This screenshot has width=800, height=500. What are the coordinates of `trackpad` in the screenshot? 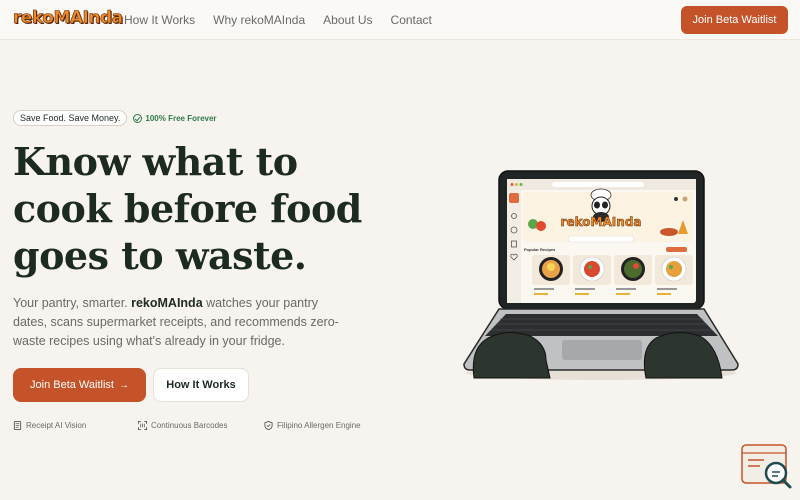 It's located at (602, 350).